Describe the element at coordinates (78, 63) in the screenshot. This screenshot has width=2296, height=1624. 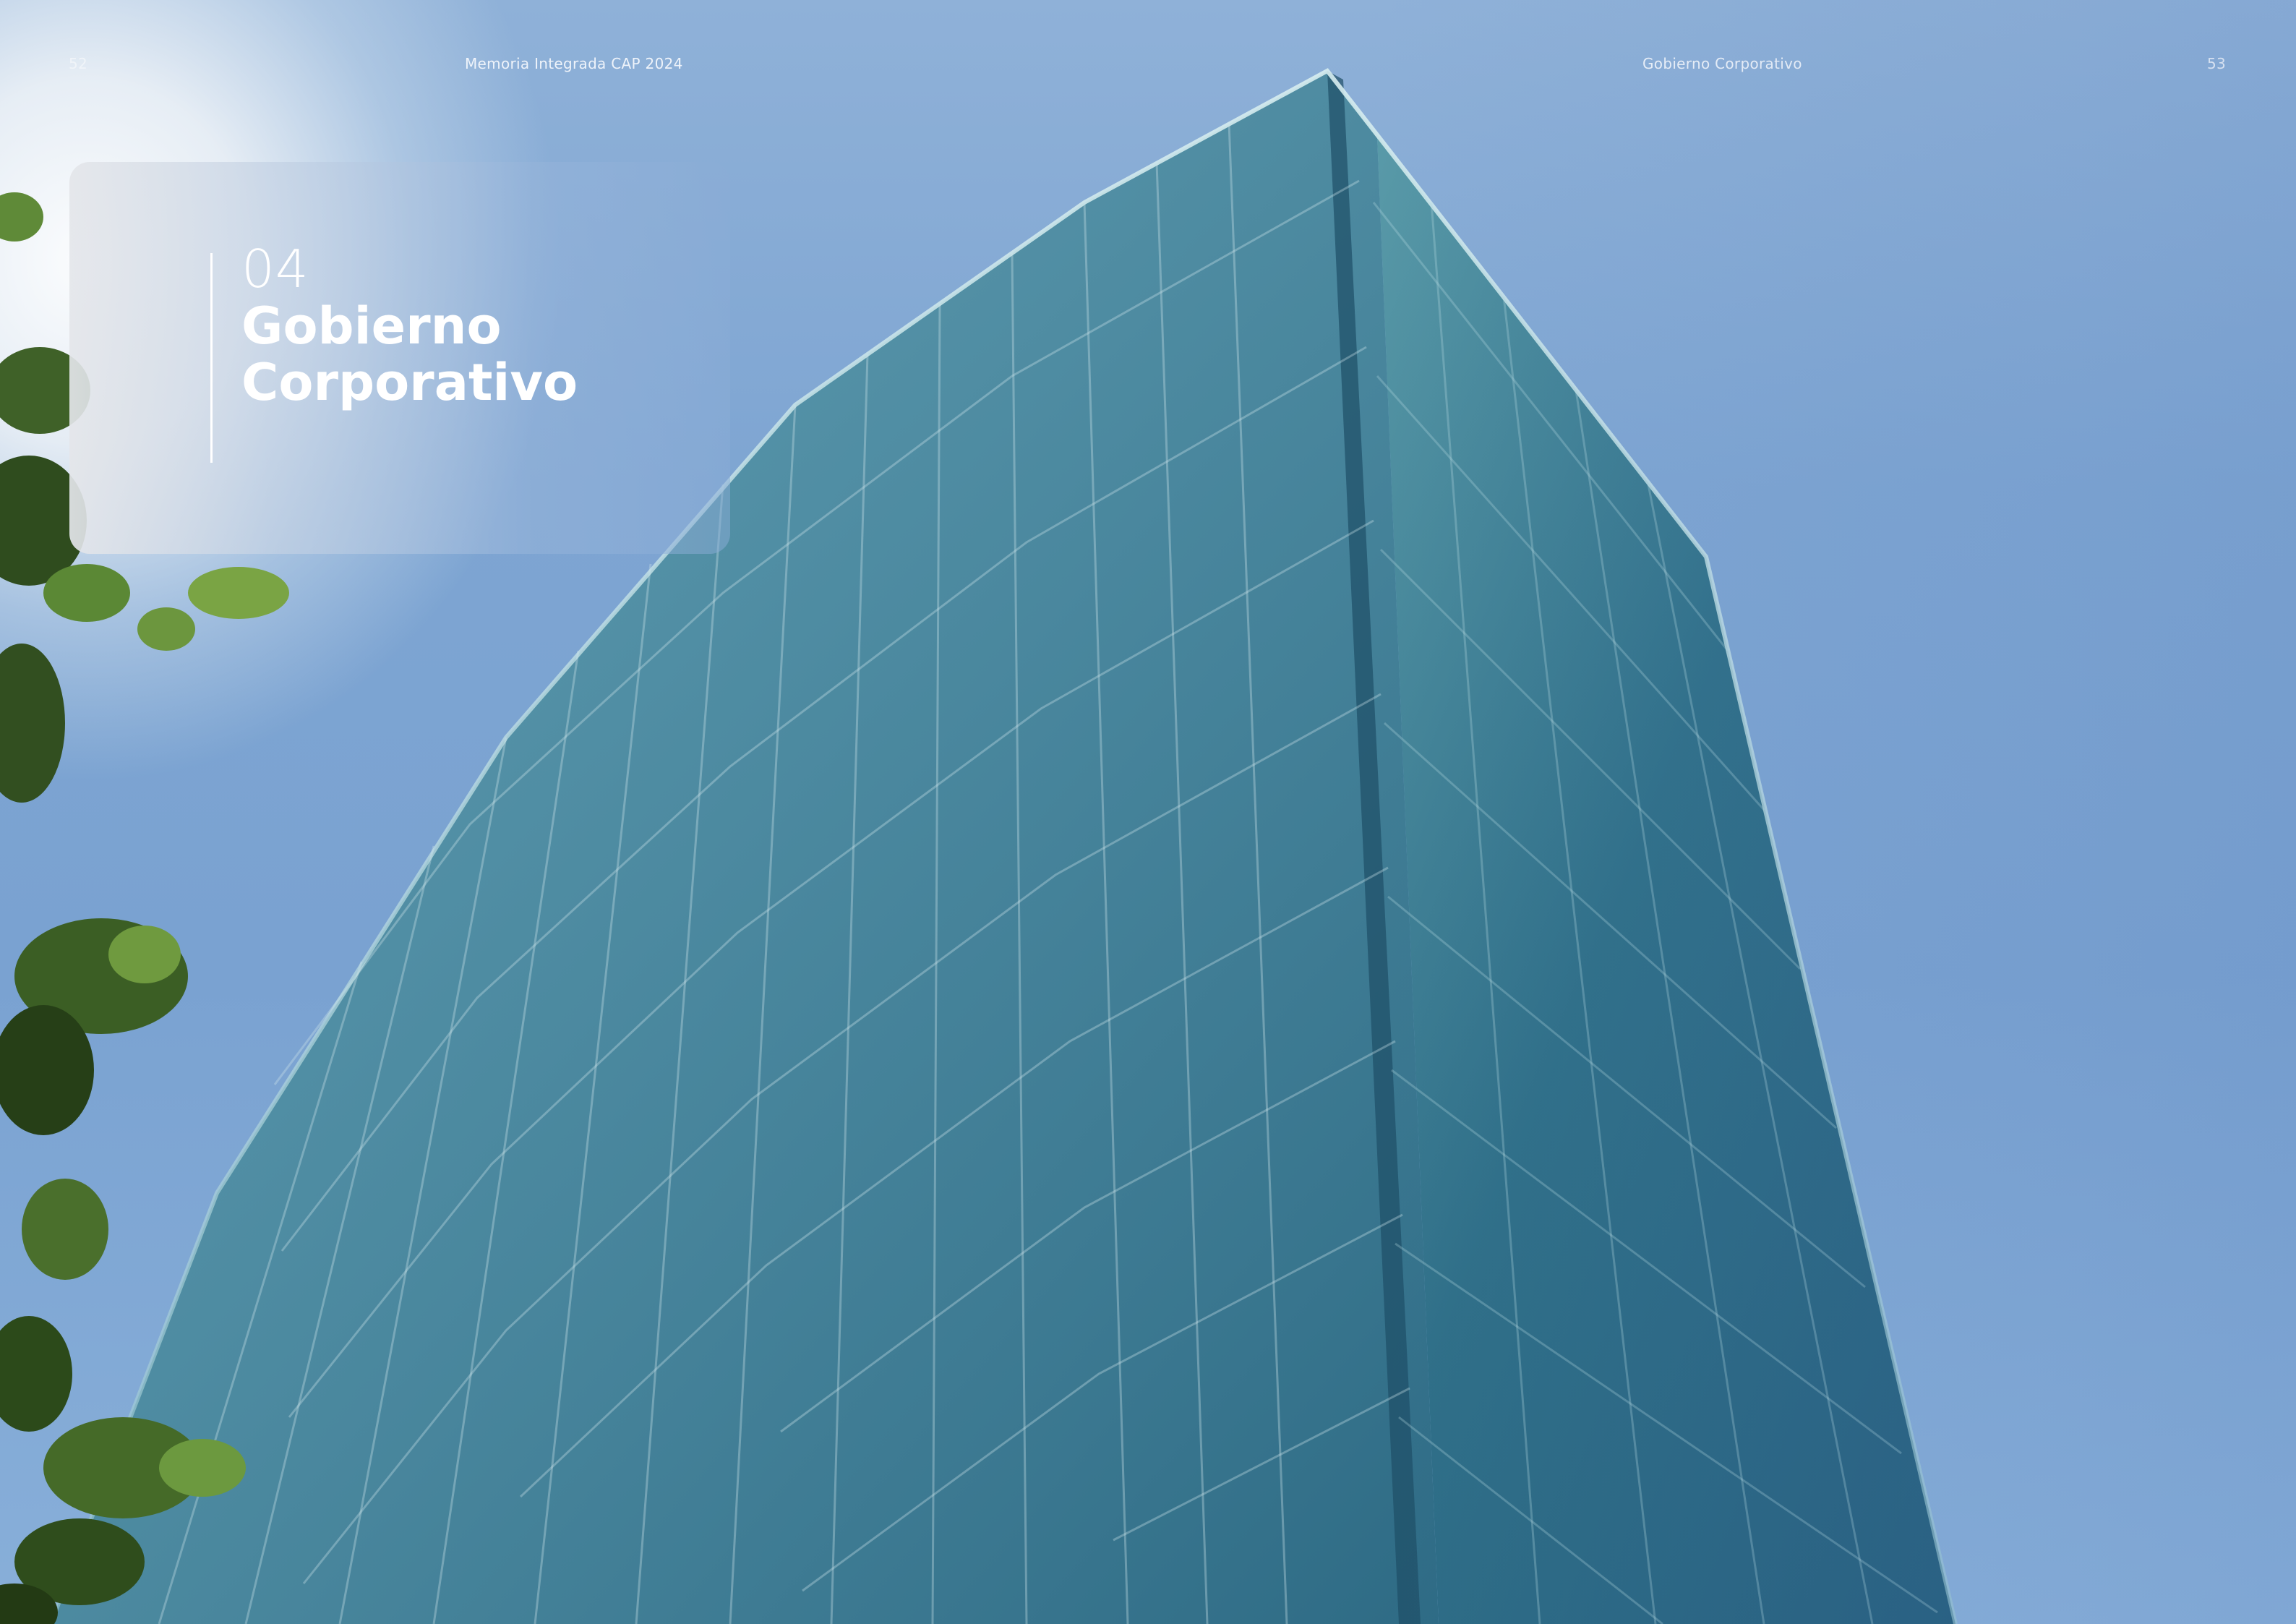
I see `left-page-number: 52` at that location.